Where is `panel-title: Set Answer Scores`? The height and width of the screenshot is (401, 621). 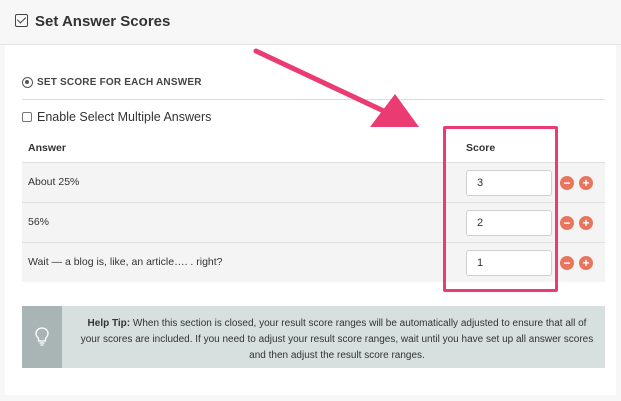 panel-title: Set Answer Scores is located at coordinates (103, 21).